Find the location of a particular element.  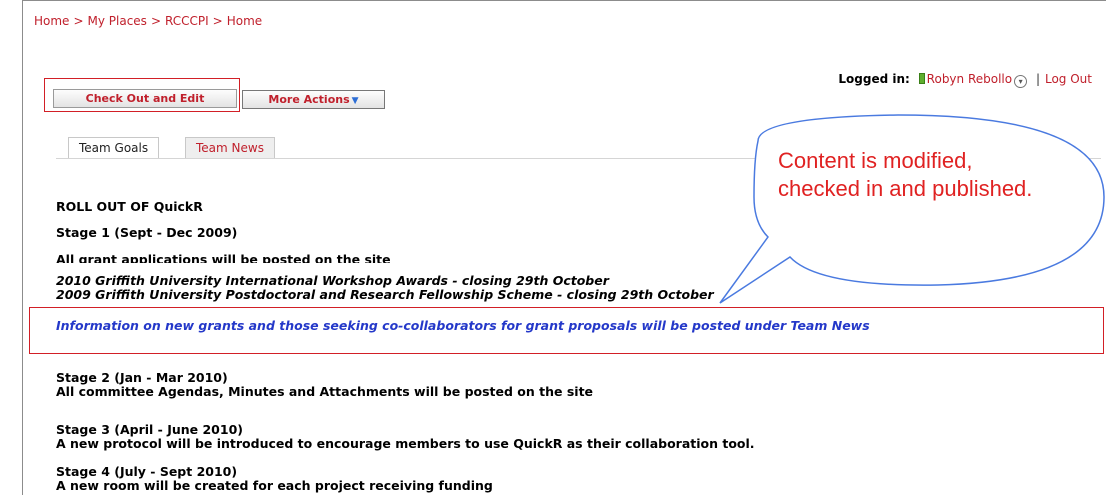

more-actions-label: More Actions is located at coordinates (309, 99).